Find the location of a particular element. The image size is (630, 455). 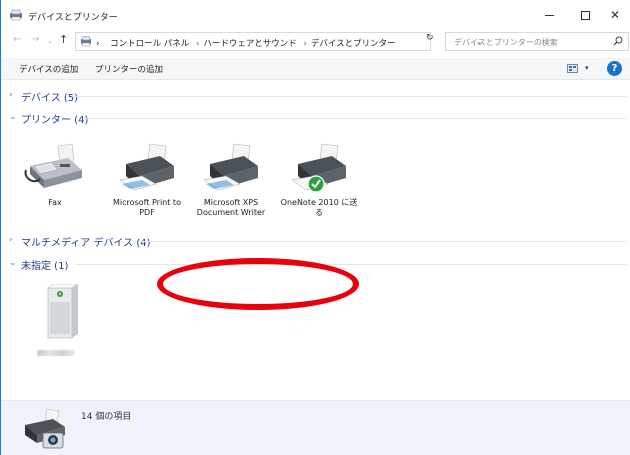

refresh-icon: ↻ is located at coordinates (433, 40).